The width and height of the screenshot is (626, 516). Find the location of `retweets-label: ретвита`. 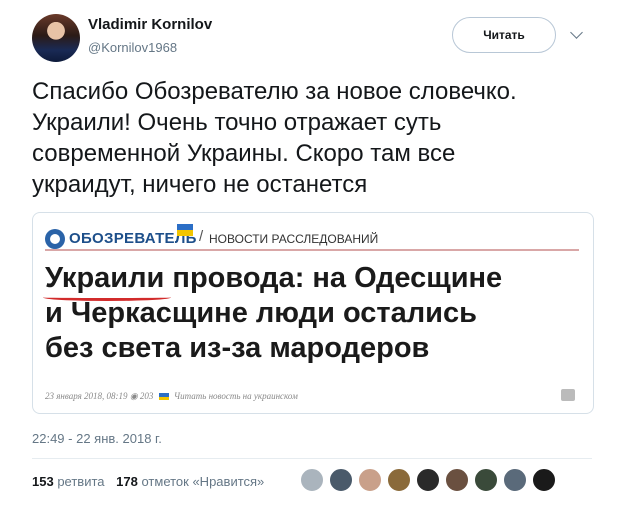

retweets-label: ретвита is located at coordinates (80, 481).